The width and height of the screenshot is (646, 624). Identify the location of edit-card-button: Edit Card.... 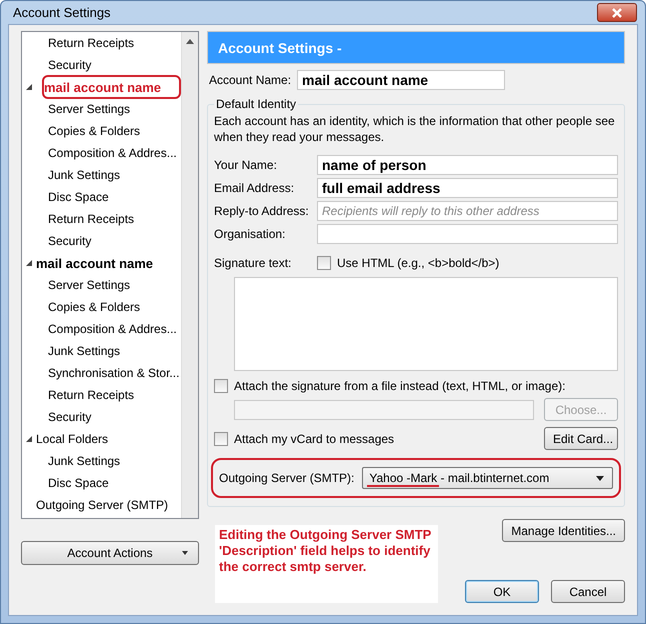
(581, 438).